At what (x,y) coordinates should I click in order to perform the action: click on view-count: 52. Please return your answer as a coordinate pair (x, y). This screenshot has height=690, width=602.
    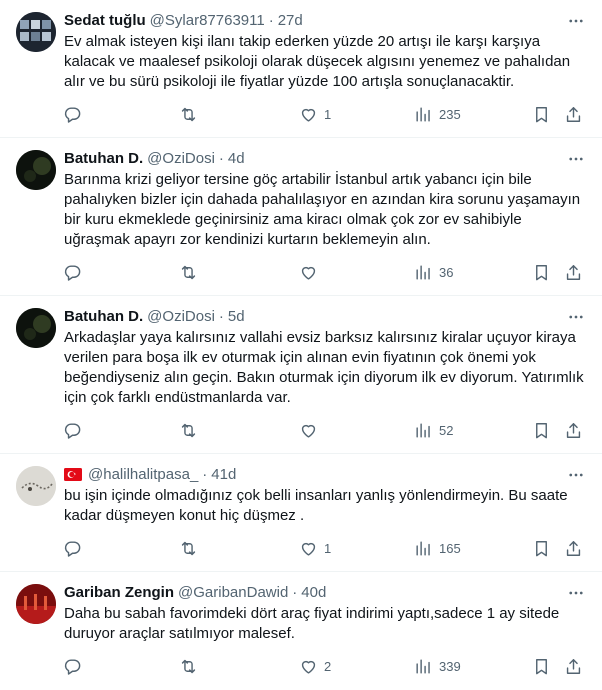
    Looking at the image, I should click on (446, 430).